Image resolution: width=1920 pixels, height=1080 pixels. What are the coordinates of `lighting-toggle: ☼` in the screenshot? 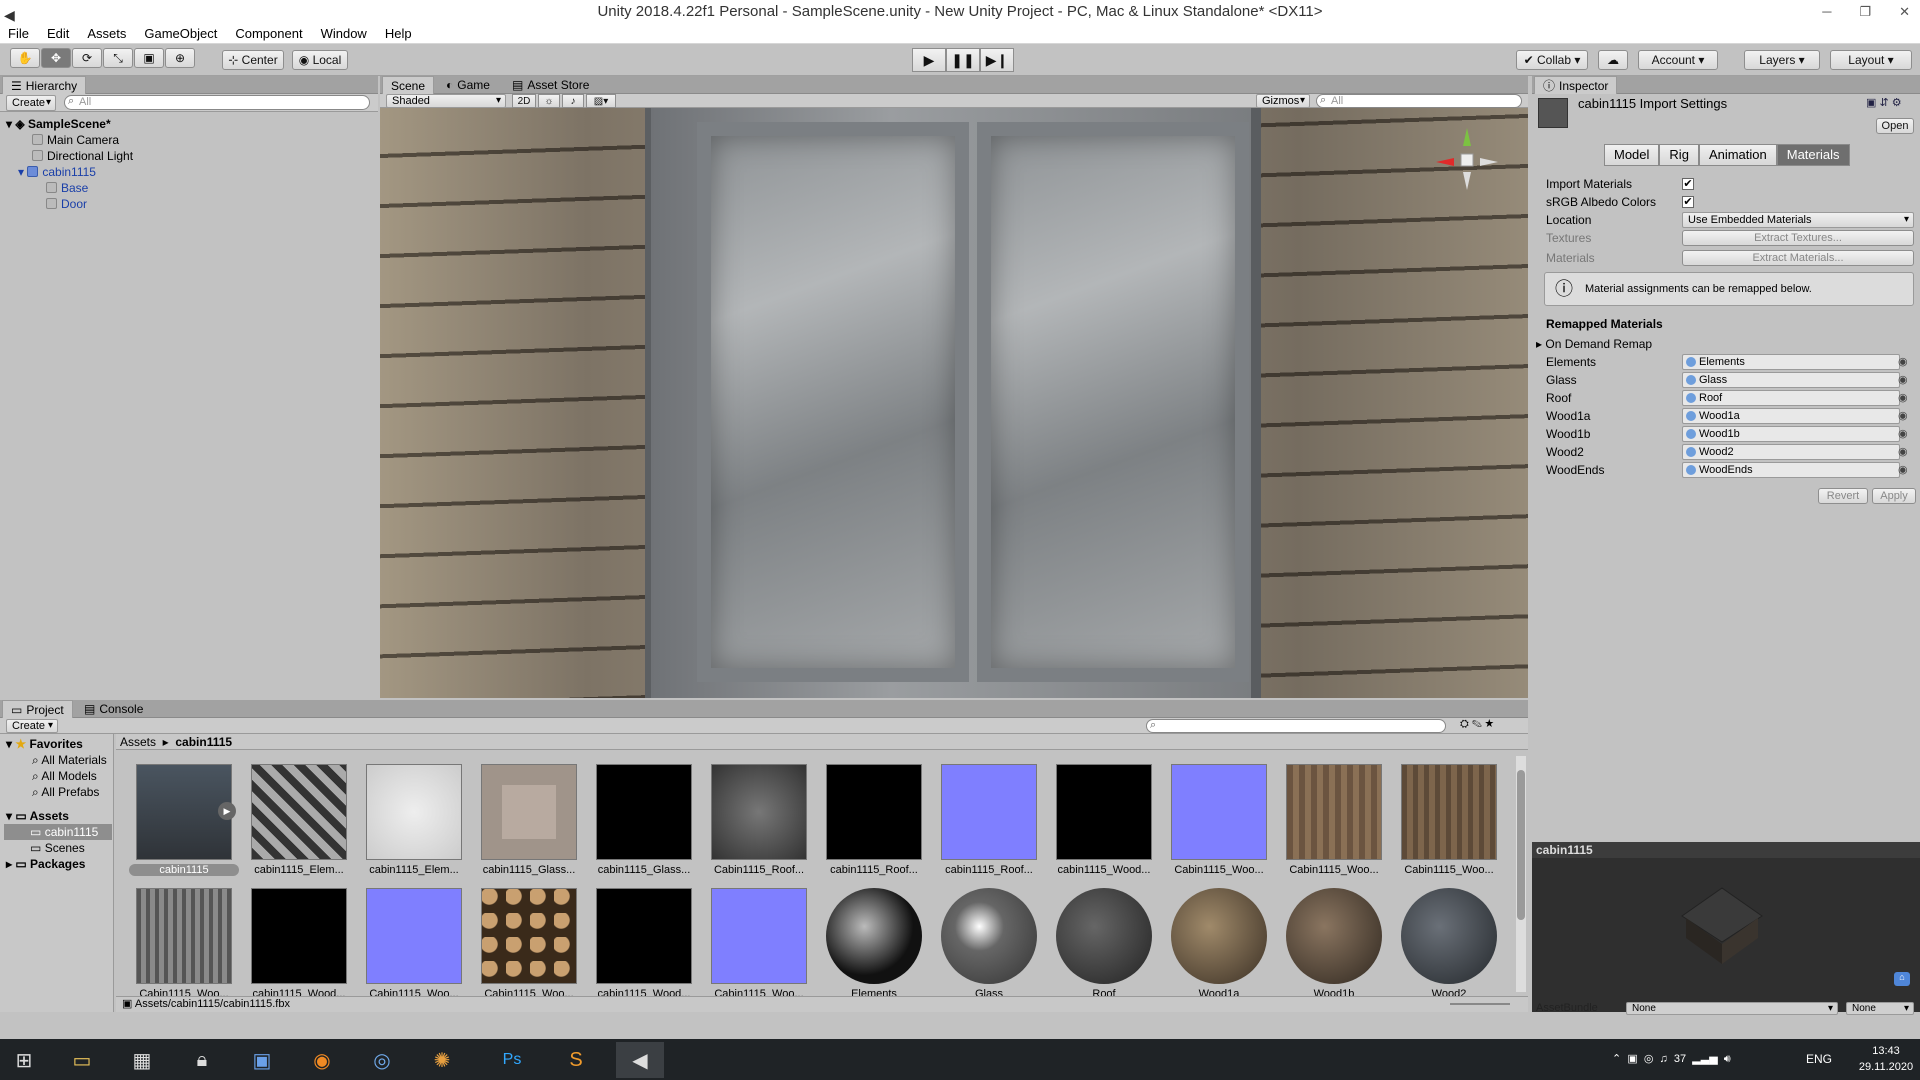 It's located at (549, 101).